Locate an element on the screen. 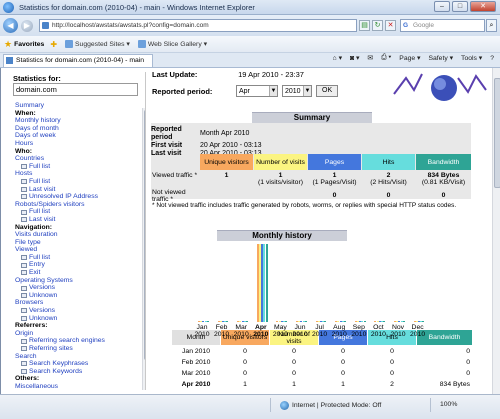  table-cell: Feb 2010 is located at coordinates (196, 362).